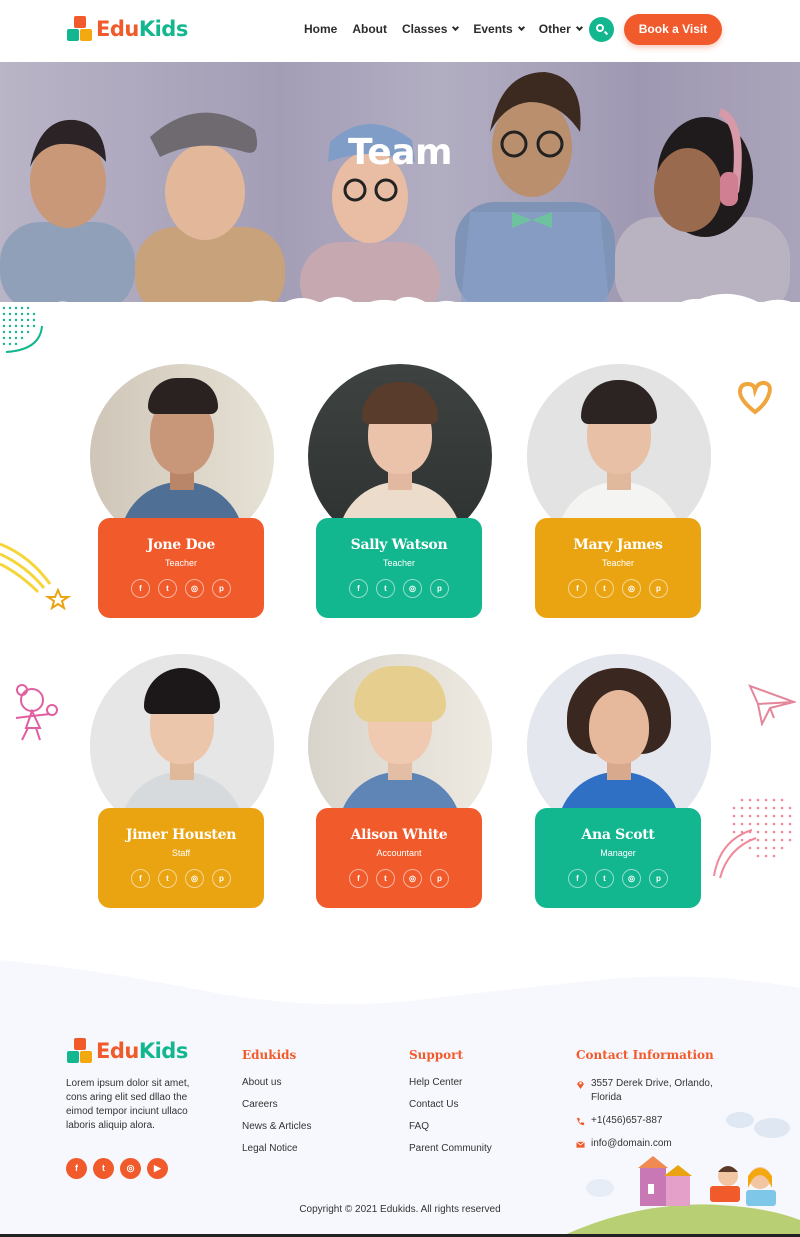  I want to click on map-pin-icon, so click(580, 1085).